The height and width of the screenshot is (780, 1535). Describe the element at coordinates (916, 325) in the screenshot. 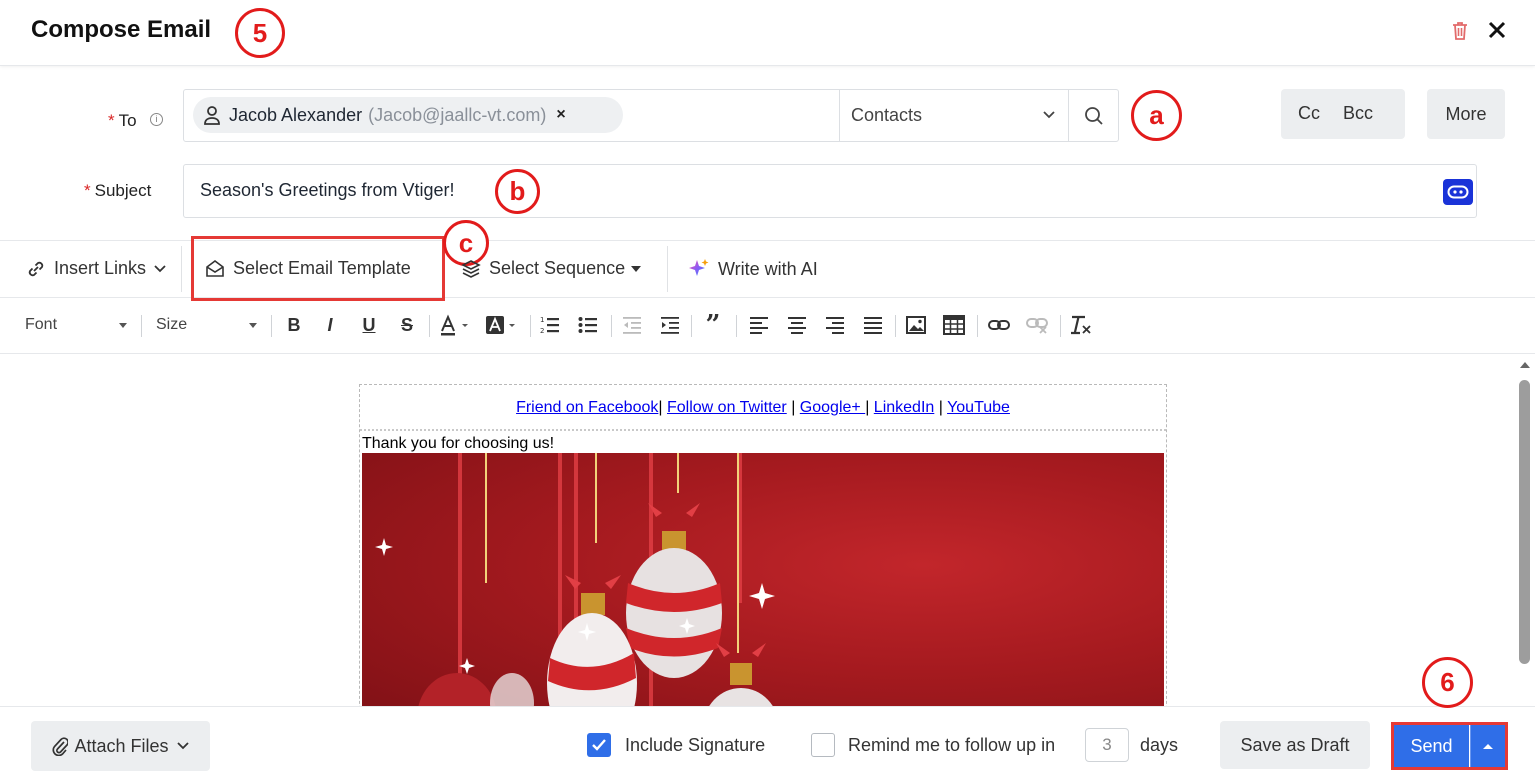

I see `image-icon` at that location.